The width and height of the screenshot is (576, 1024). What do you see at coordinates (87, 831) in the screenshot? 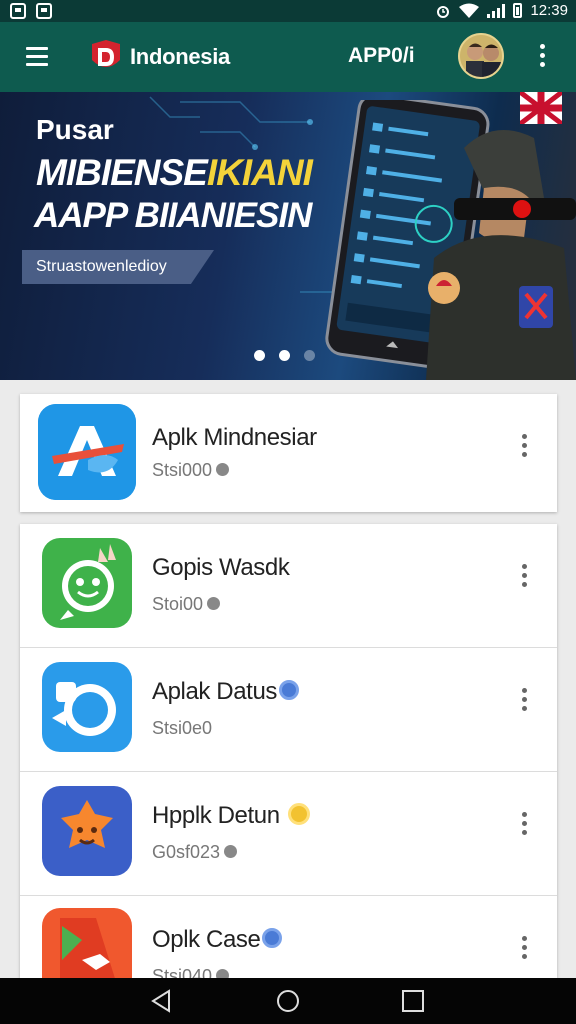
I see `app-icon-hpplk` at bounding box center [87, 831].